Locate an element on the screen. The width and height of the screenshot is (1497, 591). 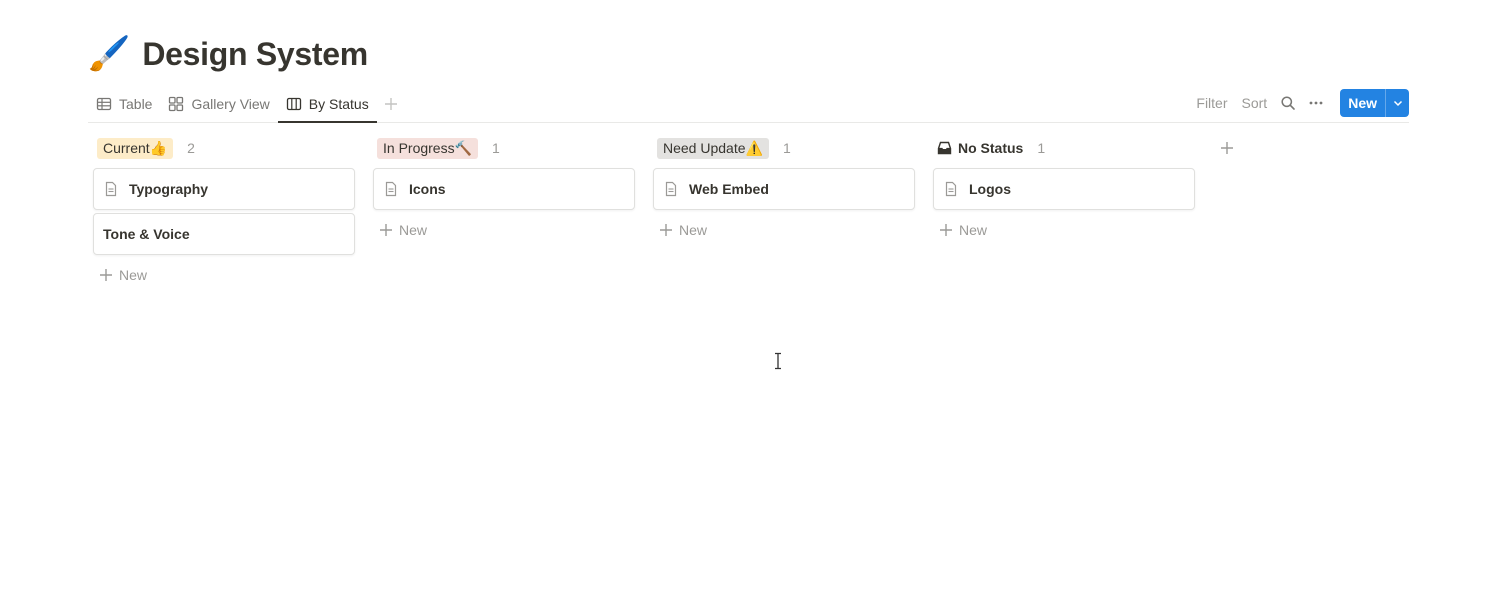
status-badge: Current👍 is located at coordinates (135, 148).